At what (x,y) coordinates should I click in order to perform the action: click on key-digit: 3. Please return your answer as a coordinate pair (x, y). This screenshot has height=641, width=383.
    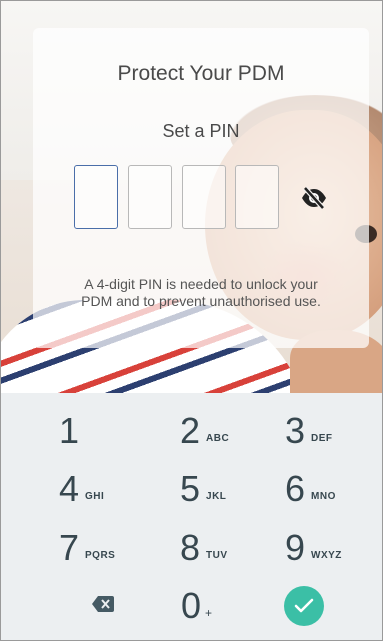
    Looking at the image, I should click on (295, 430).